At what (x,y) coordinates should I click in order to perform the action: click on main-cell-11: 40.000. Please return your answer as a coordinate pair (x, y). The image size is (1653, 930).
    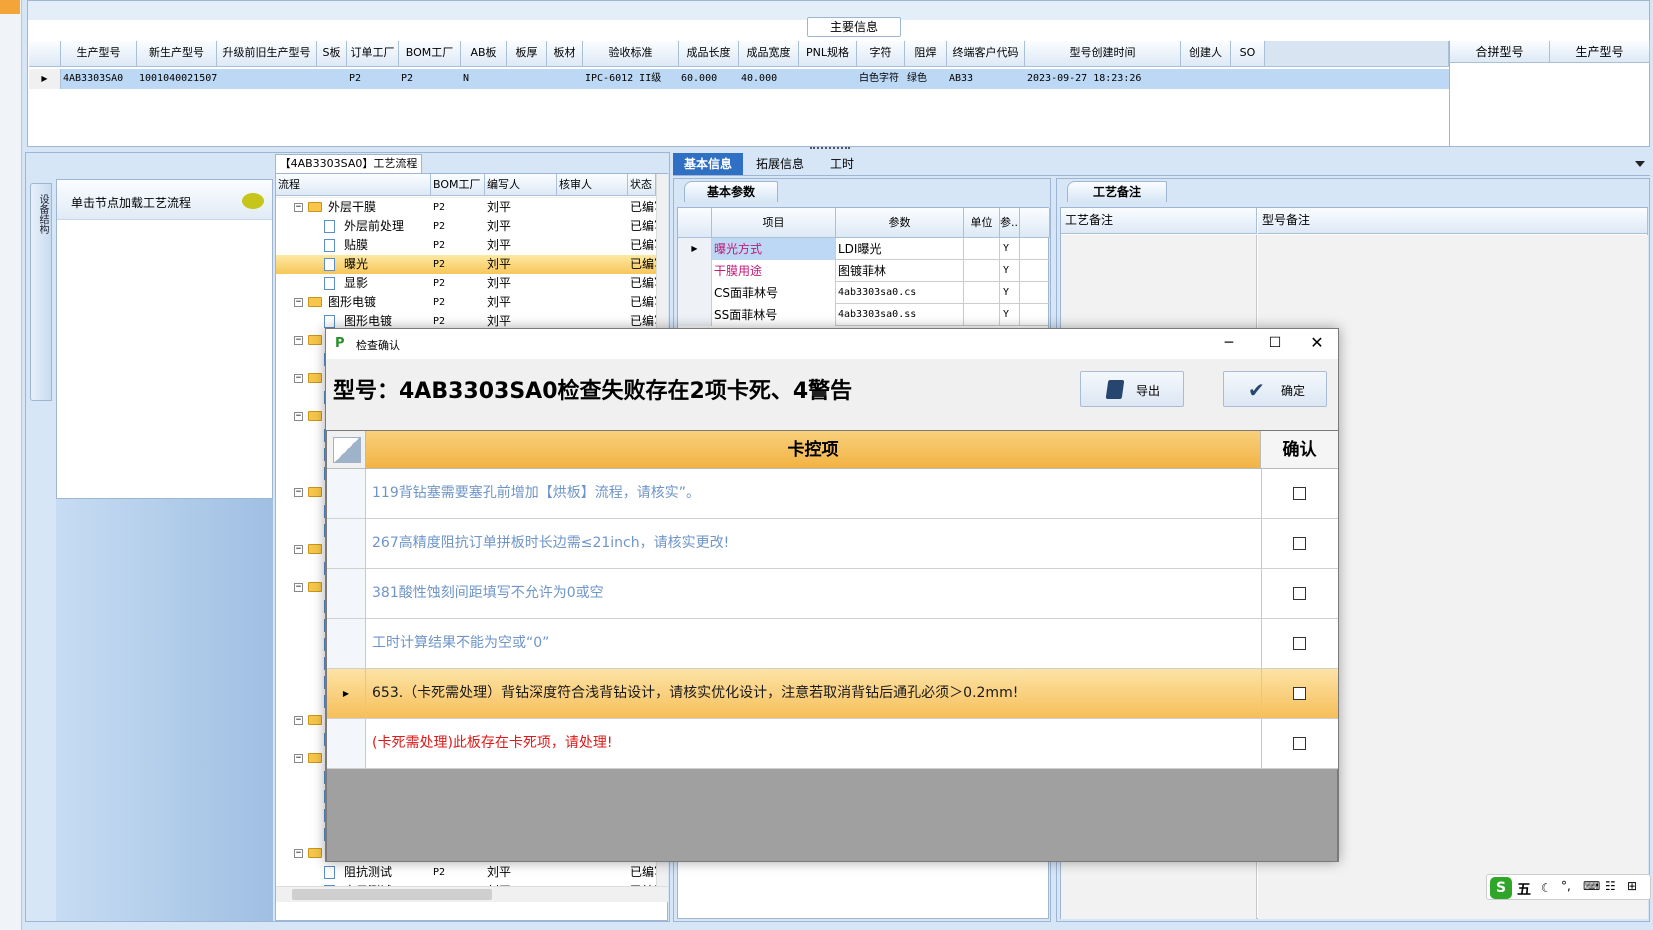
    Looking at the image, I should click on (769, 79).